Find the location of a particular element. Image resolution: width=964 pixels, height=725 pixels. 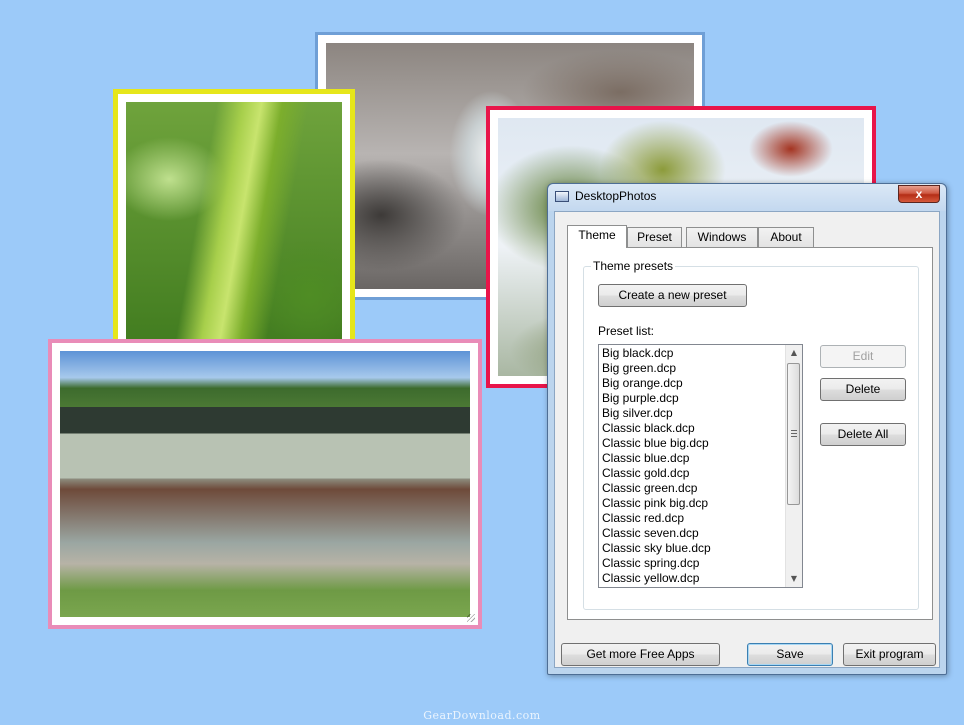

window-title: DesktopPhotos is located at coordinates (616, 196).